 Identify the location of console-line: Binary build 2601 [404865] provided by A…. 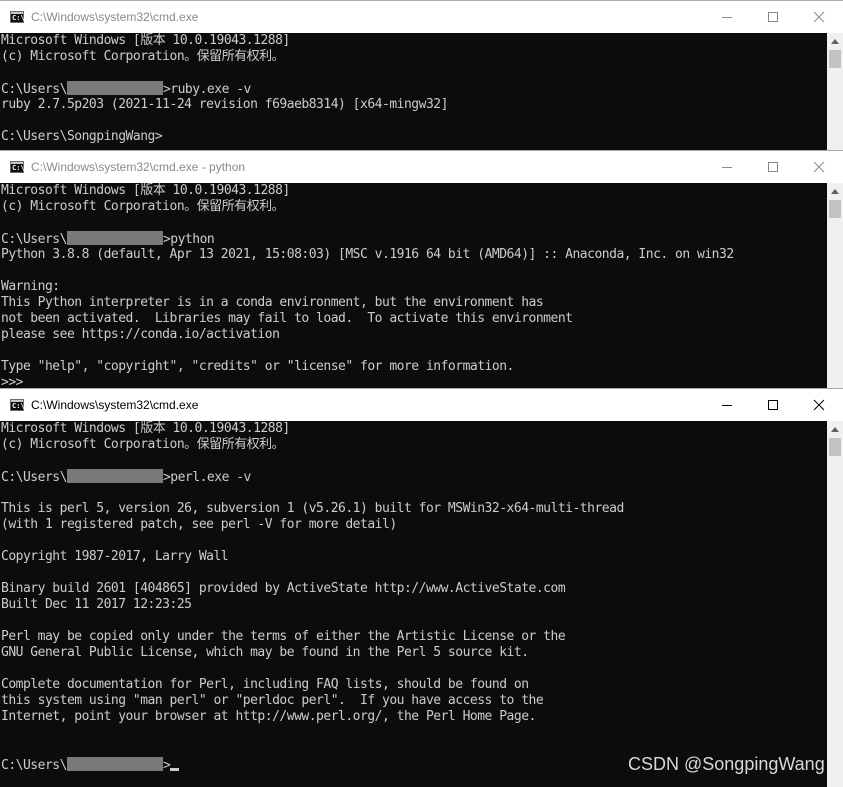
(283, 588).